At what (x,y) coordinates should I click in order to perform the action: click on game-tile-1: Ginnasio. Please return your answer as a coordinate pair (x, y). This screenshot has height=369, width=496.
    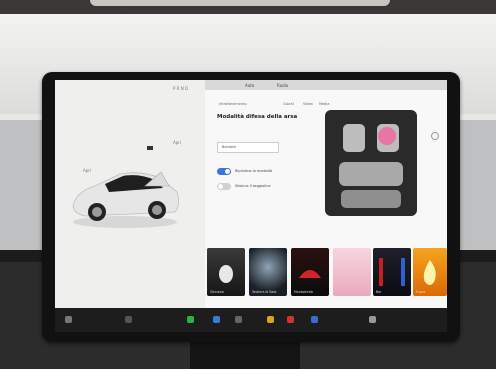
    Looking at the image, I should click on (226, 272).